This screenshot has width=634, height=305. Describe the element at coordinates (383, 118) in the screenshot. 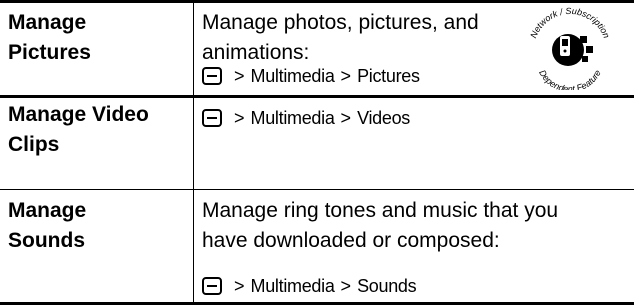

I see `path-item: Videos` at that location.